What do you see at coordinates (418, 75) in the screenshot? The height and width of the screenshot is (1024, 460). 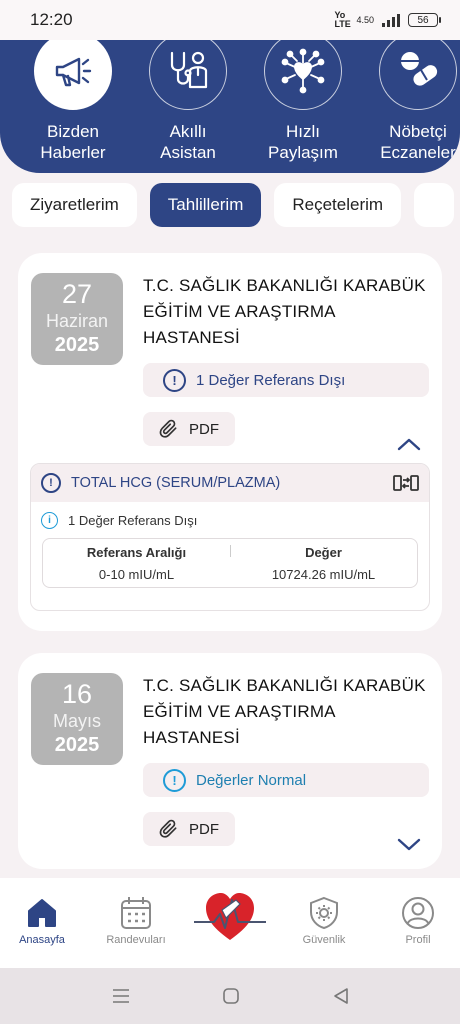 I see `pill-icon` at bounding box center [418, 75].